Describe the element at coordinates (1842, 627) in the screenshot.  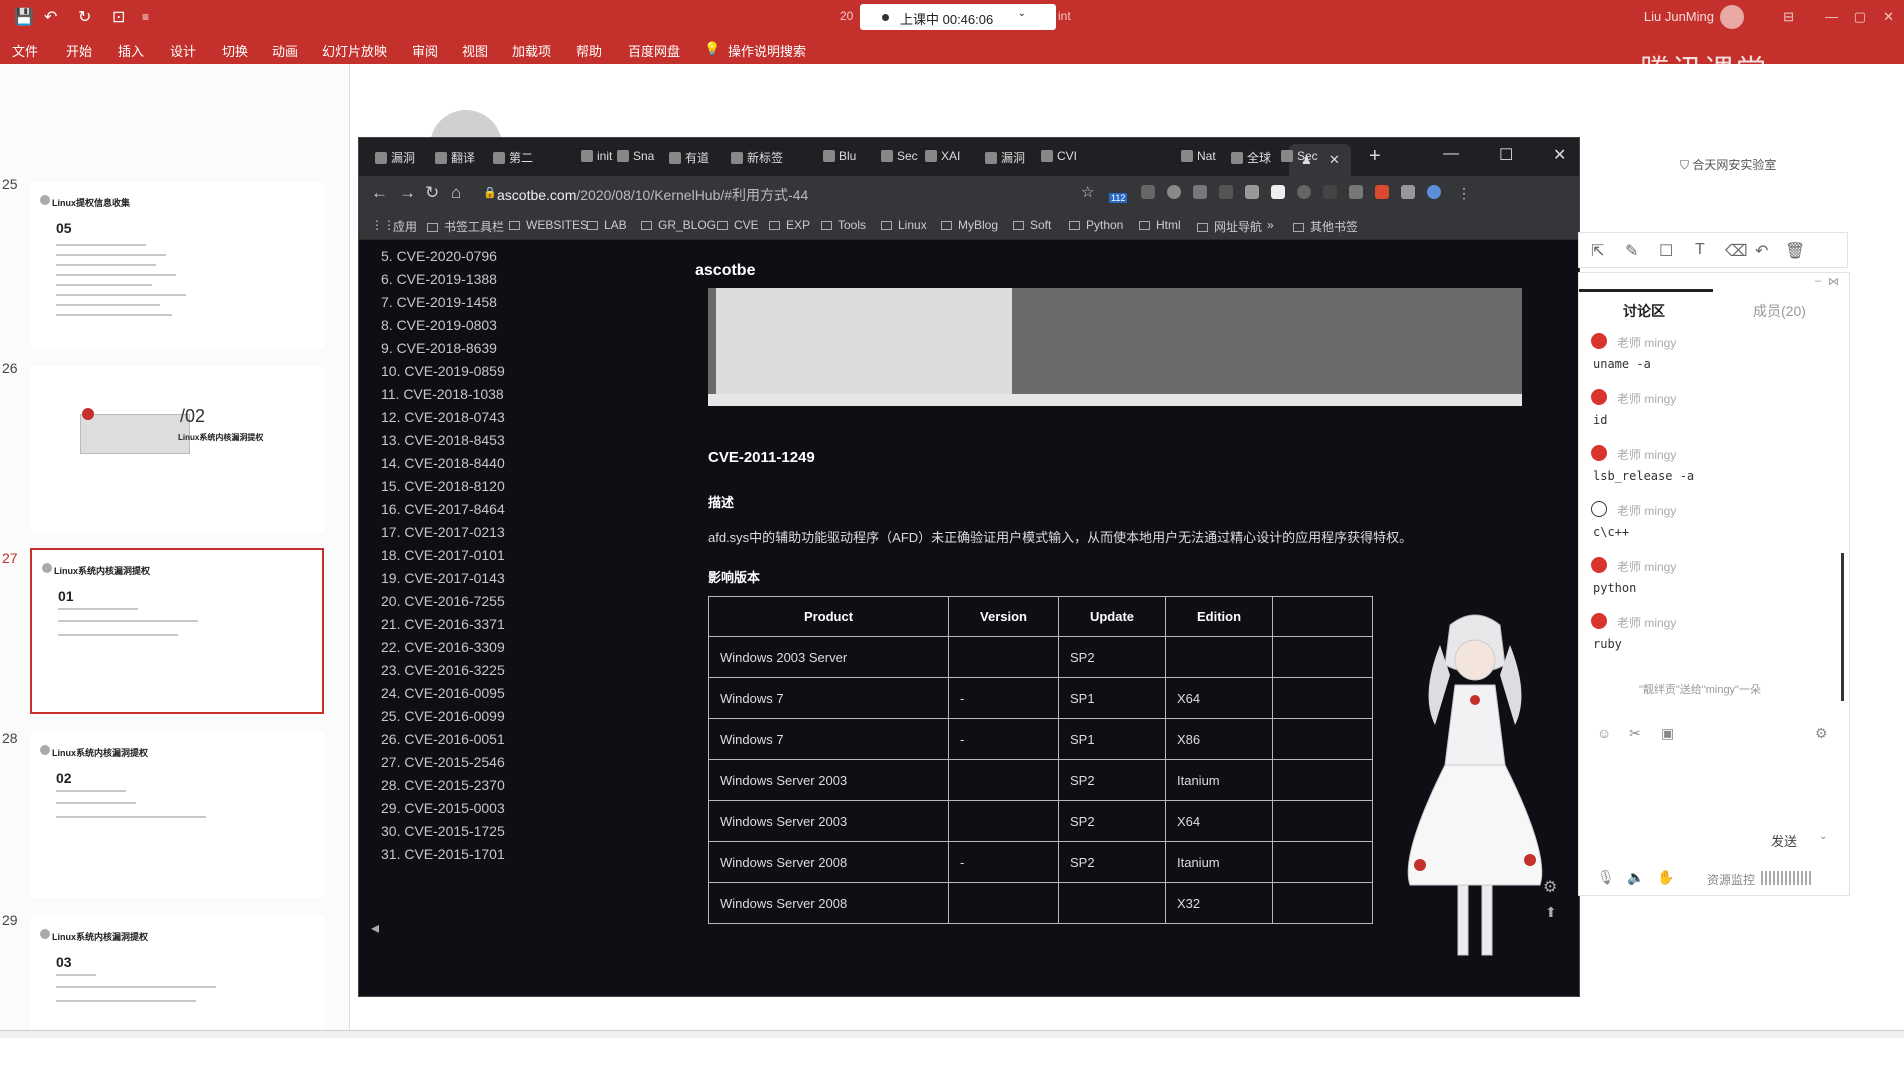
I see `chat-scrollbar` at that location.